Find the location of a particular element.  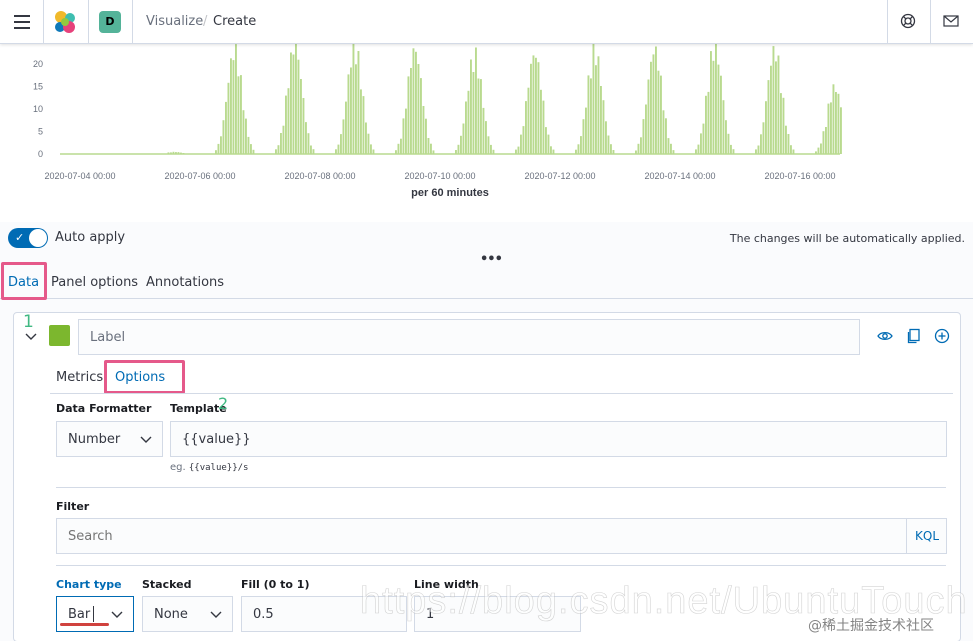

kql-button: KQL is located at coordinates (926, 536).